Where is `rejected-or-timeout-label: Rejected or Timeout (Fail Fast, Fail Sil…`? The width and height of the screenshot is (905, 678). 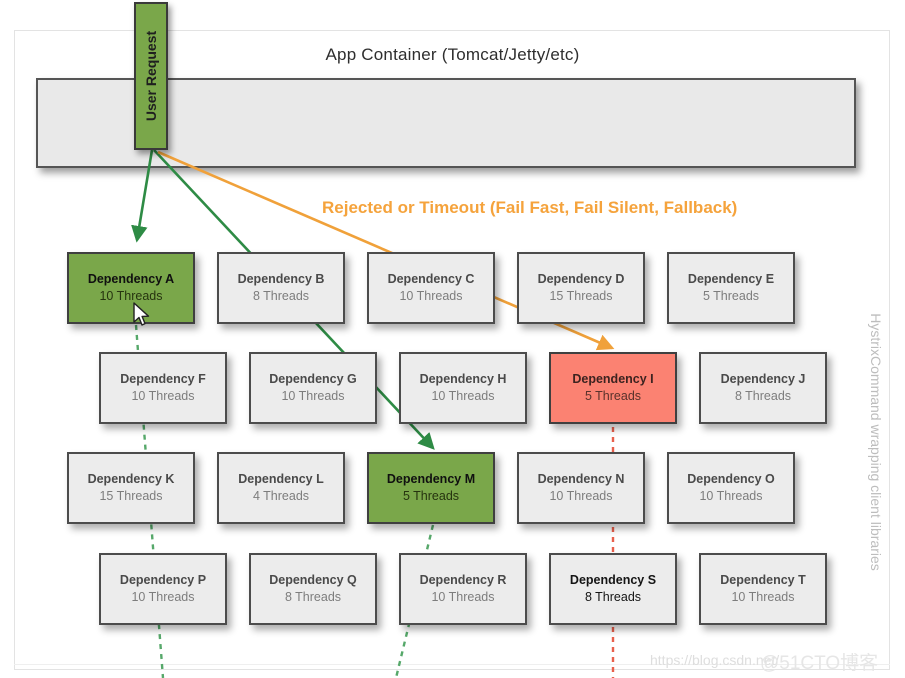 rejected-or-timeout-label: Rejected or Timeout (Fail Fast, Fail Sil… is located at coordinates (530, 207).